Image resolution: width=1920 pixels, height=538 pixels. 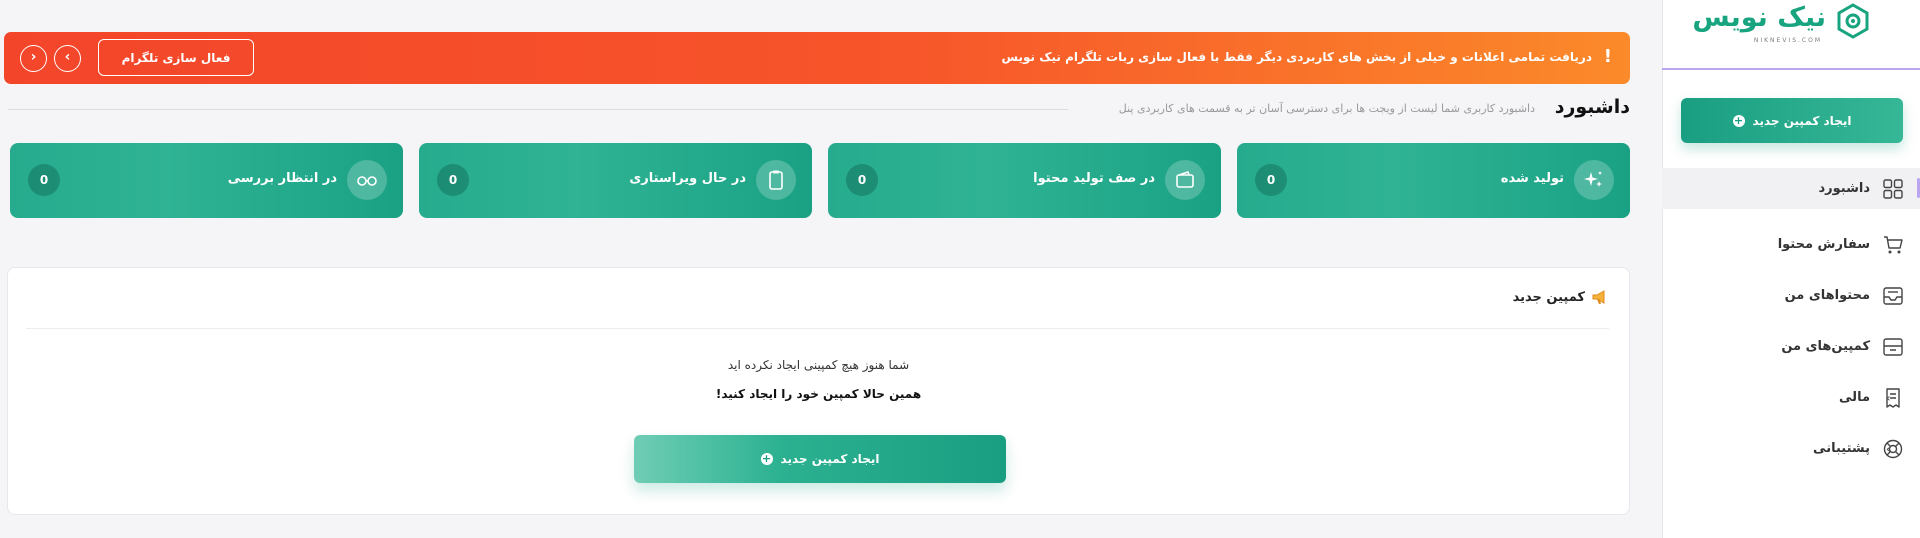 I want to click on sidebar-item-order-content: سفارش محتوا, so click(x=1791, y=244).